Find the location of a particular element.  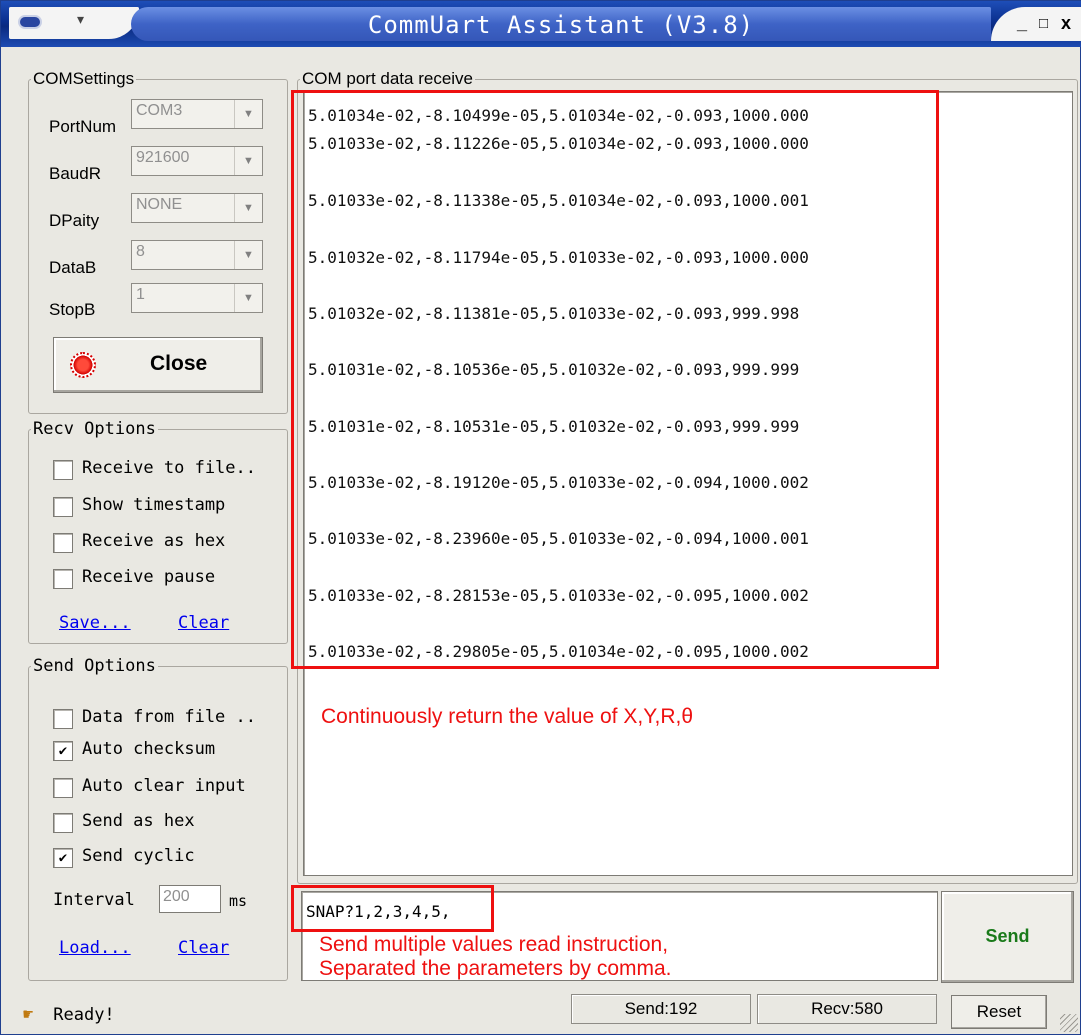

send-clear-link: Clear is located at coordinates (203, 948).